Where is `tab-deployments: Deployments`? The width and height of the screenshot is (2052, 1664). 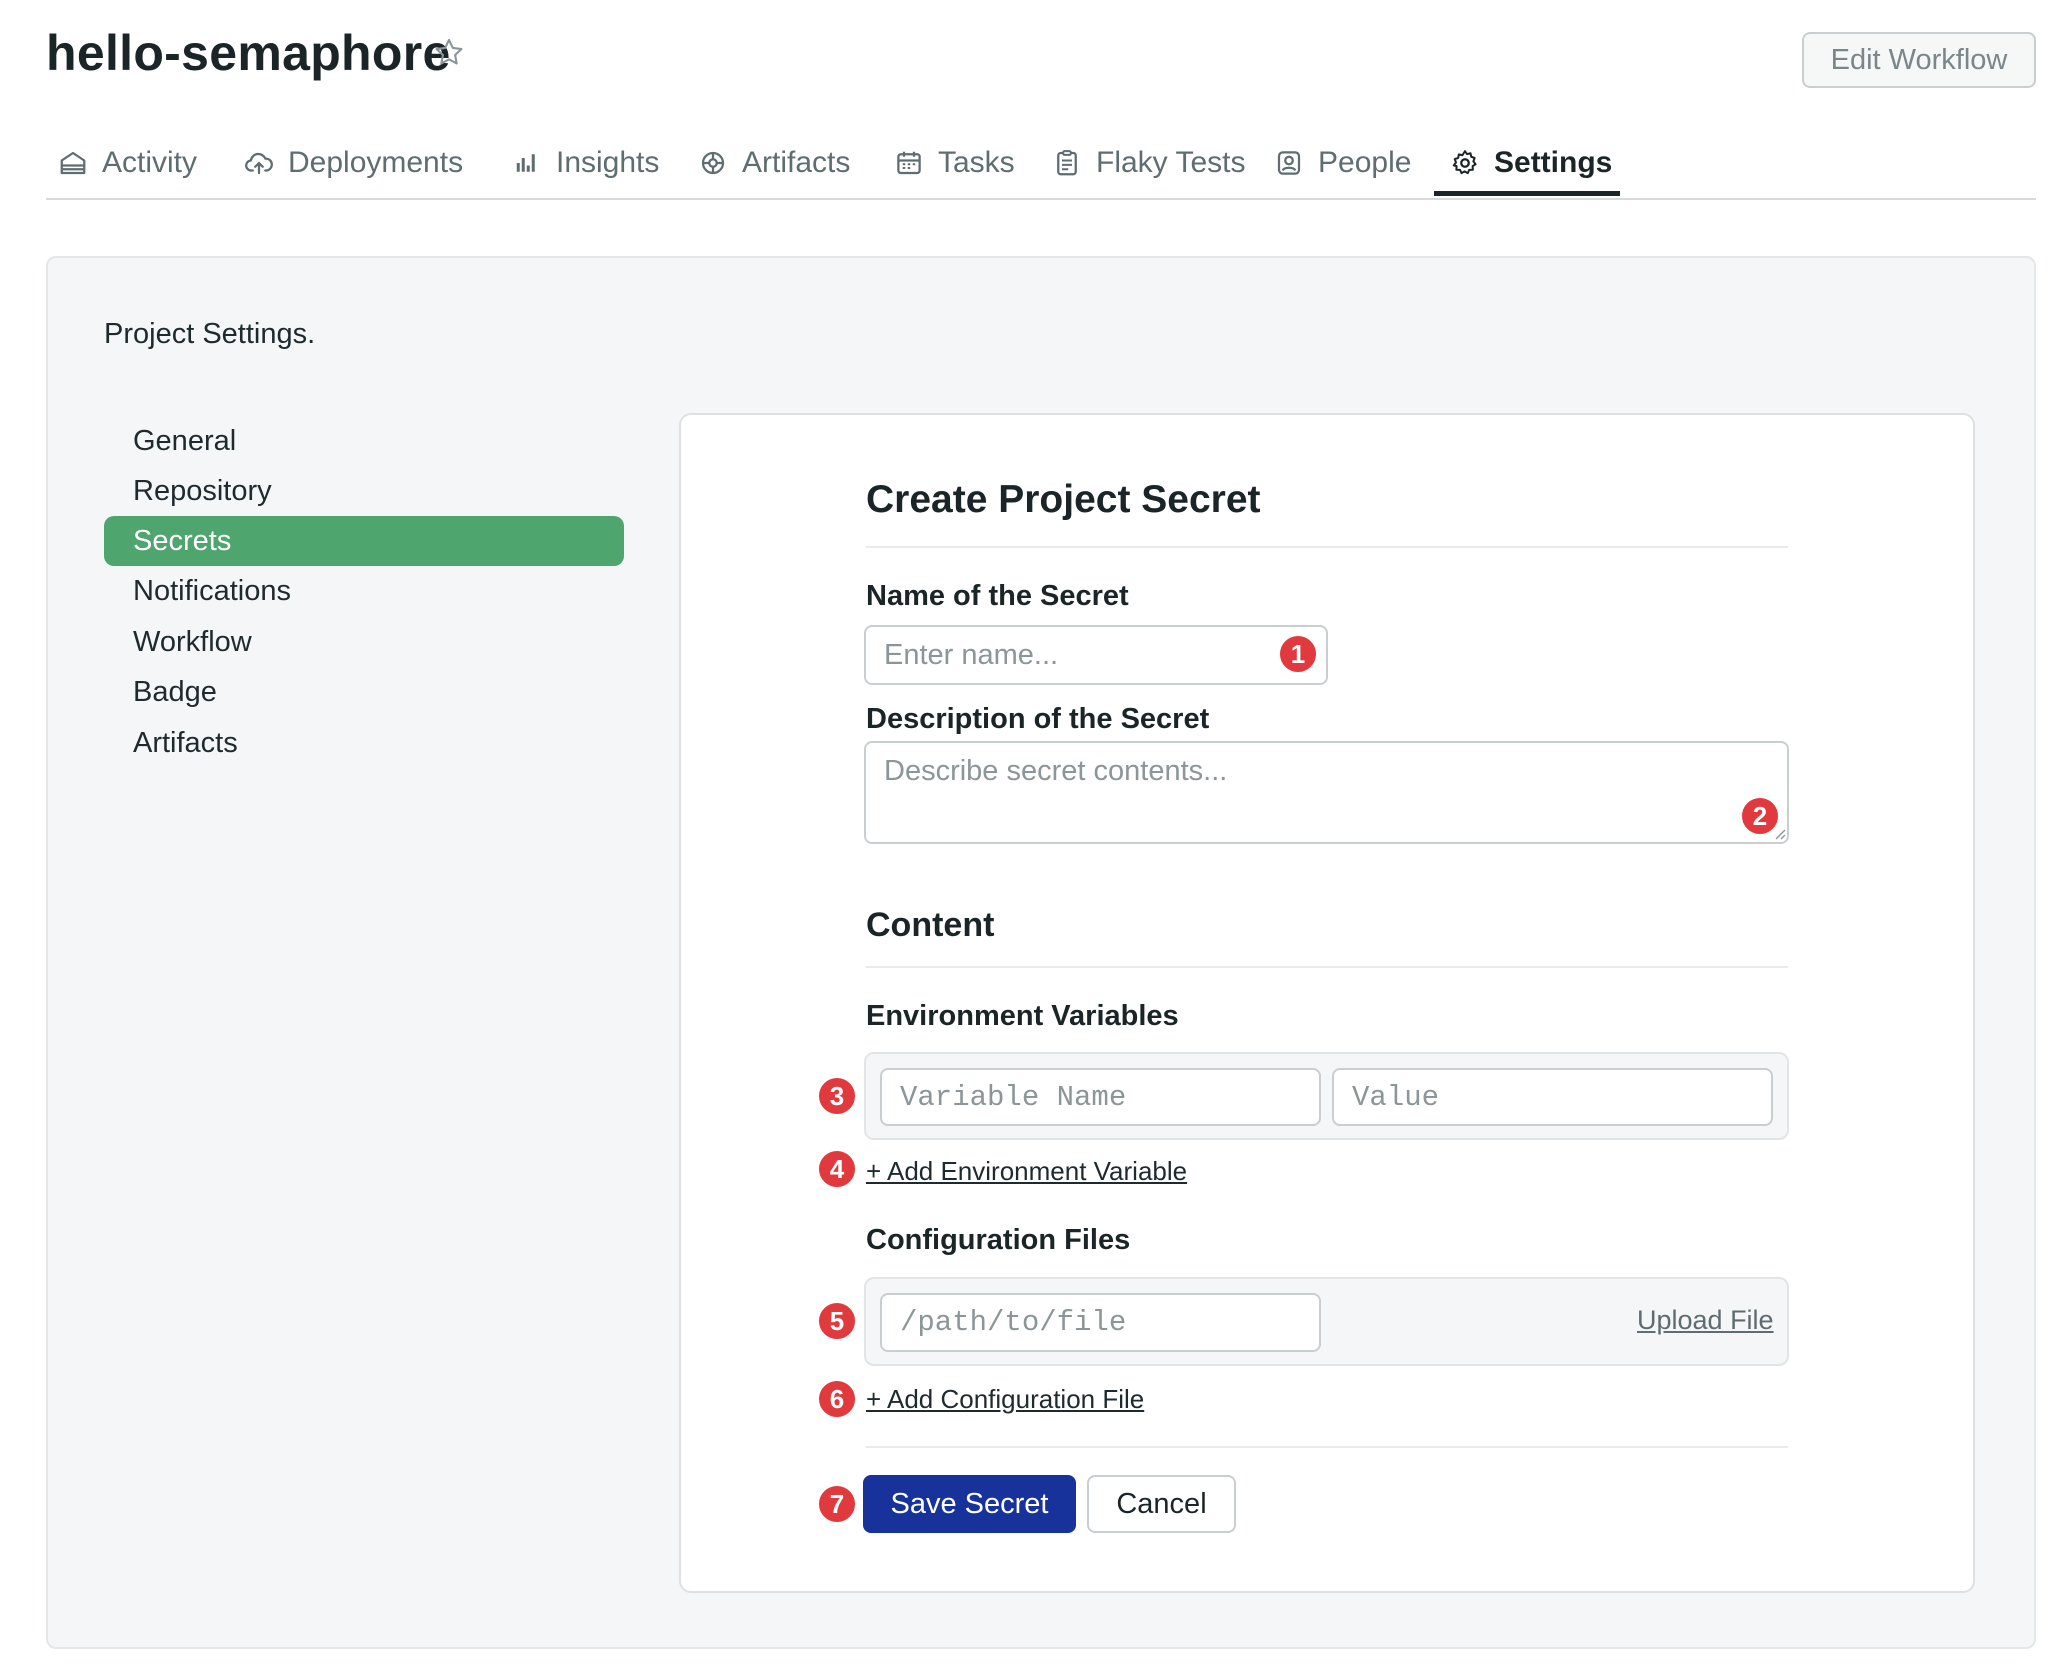 tab-deployments: Deployments is located at coordinates (353, 163).